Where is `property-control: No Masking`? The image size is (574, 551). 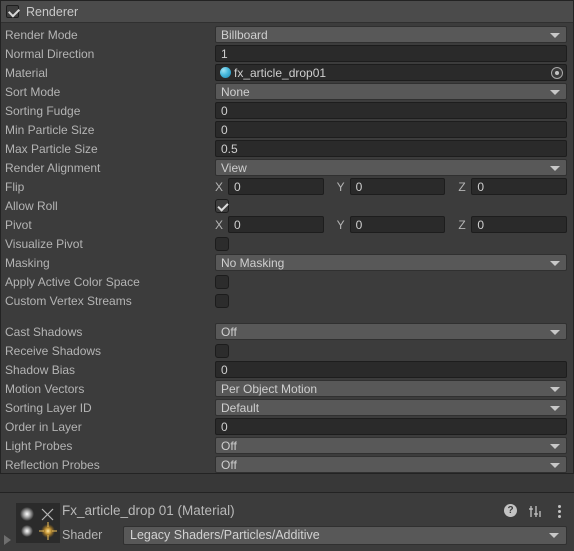
property-control: No Masking is located at coordinates (391, 262).